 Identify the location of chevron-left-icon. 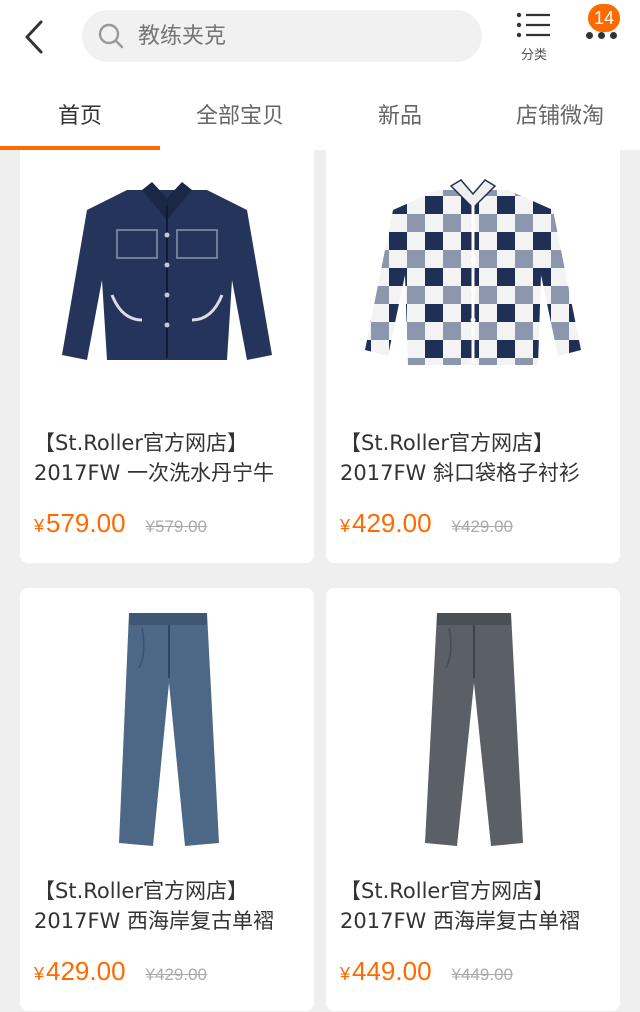
(34, 37).